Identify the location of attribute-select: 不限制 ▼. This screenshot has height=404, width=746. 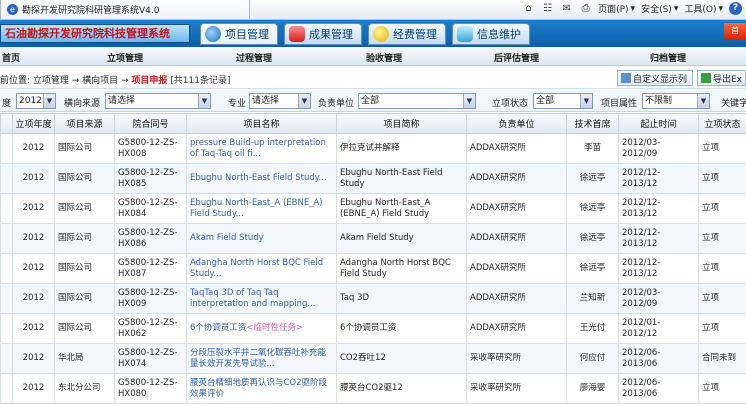
(676, 101).